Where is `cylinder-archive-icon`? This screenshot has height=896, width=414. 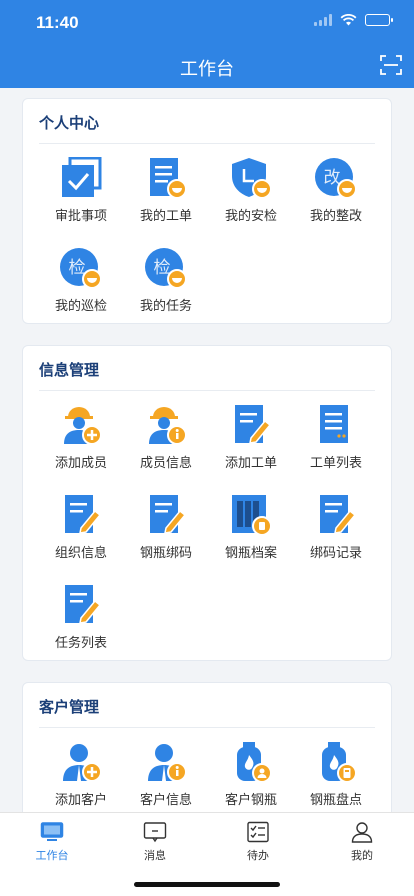 cylinder-archive-icon is located at coordinates (252, 515).